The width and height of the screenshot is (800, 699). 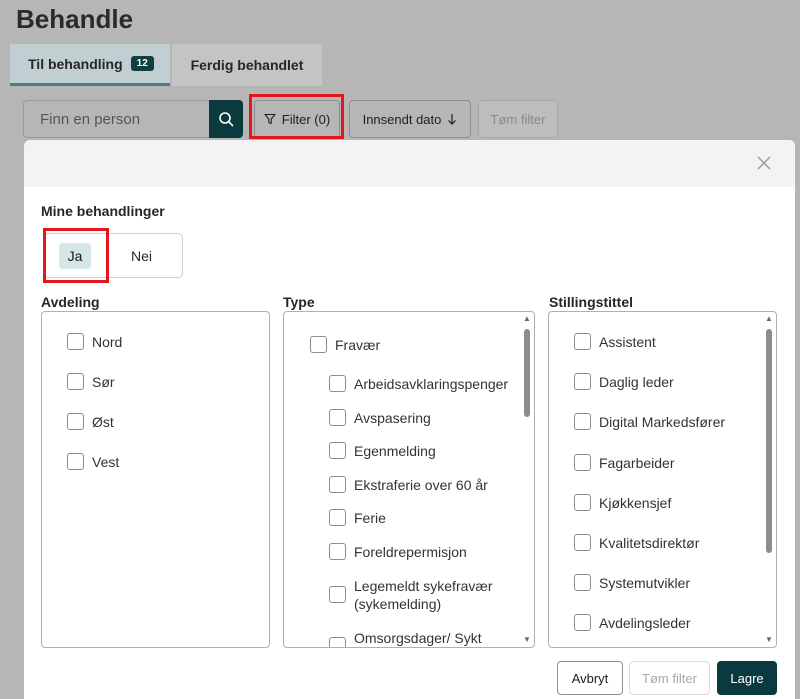 What do you see at coordinates (649, 543) in the screenshot?
I see `checkbox-label: Kvalitetsdirektør` at bounding box center [649, 543].